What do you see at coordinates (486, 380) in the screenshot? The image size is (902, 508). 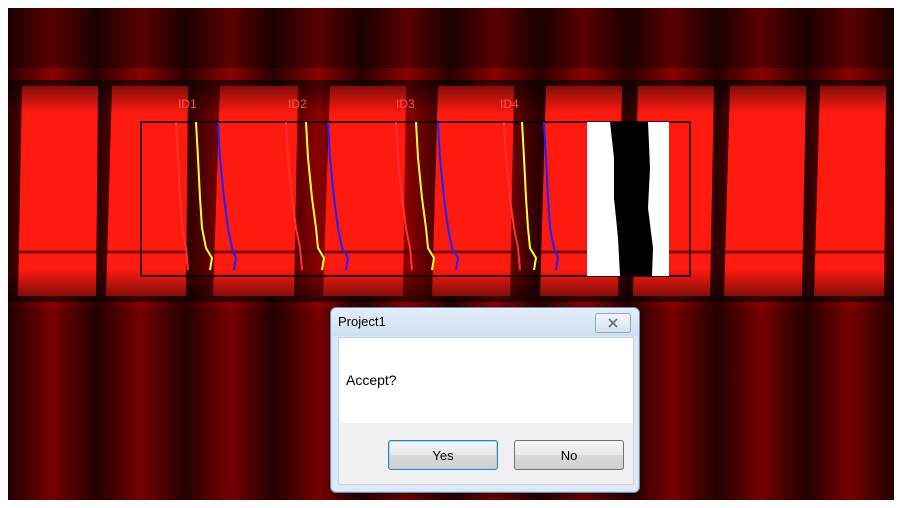 I see `dialog-body: Accept?` at bounding box center [486, 380].